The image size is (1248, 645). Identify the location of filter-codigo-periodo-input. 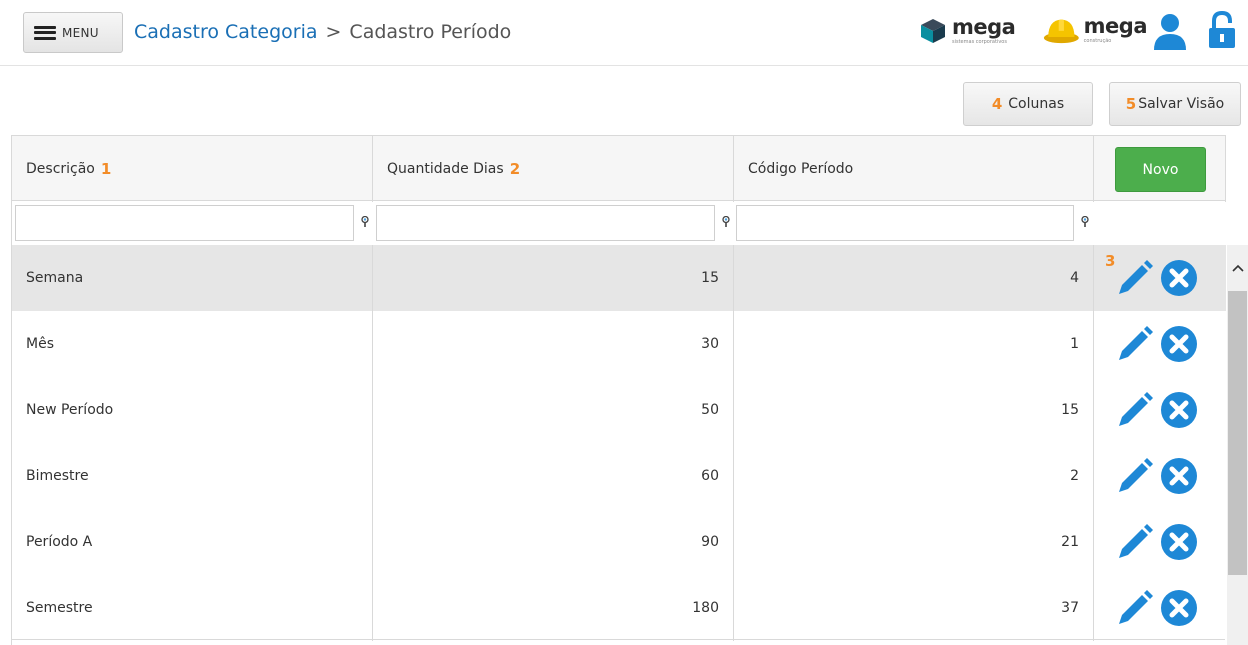
(905, 223).